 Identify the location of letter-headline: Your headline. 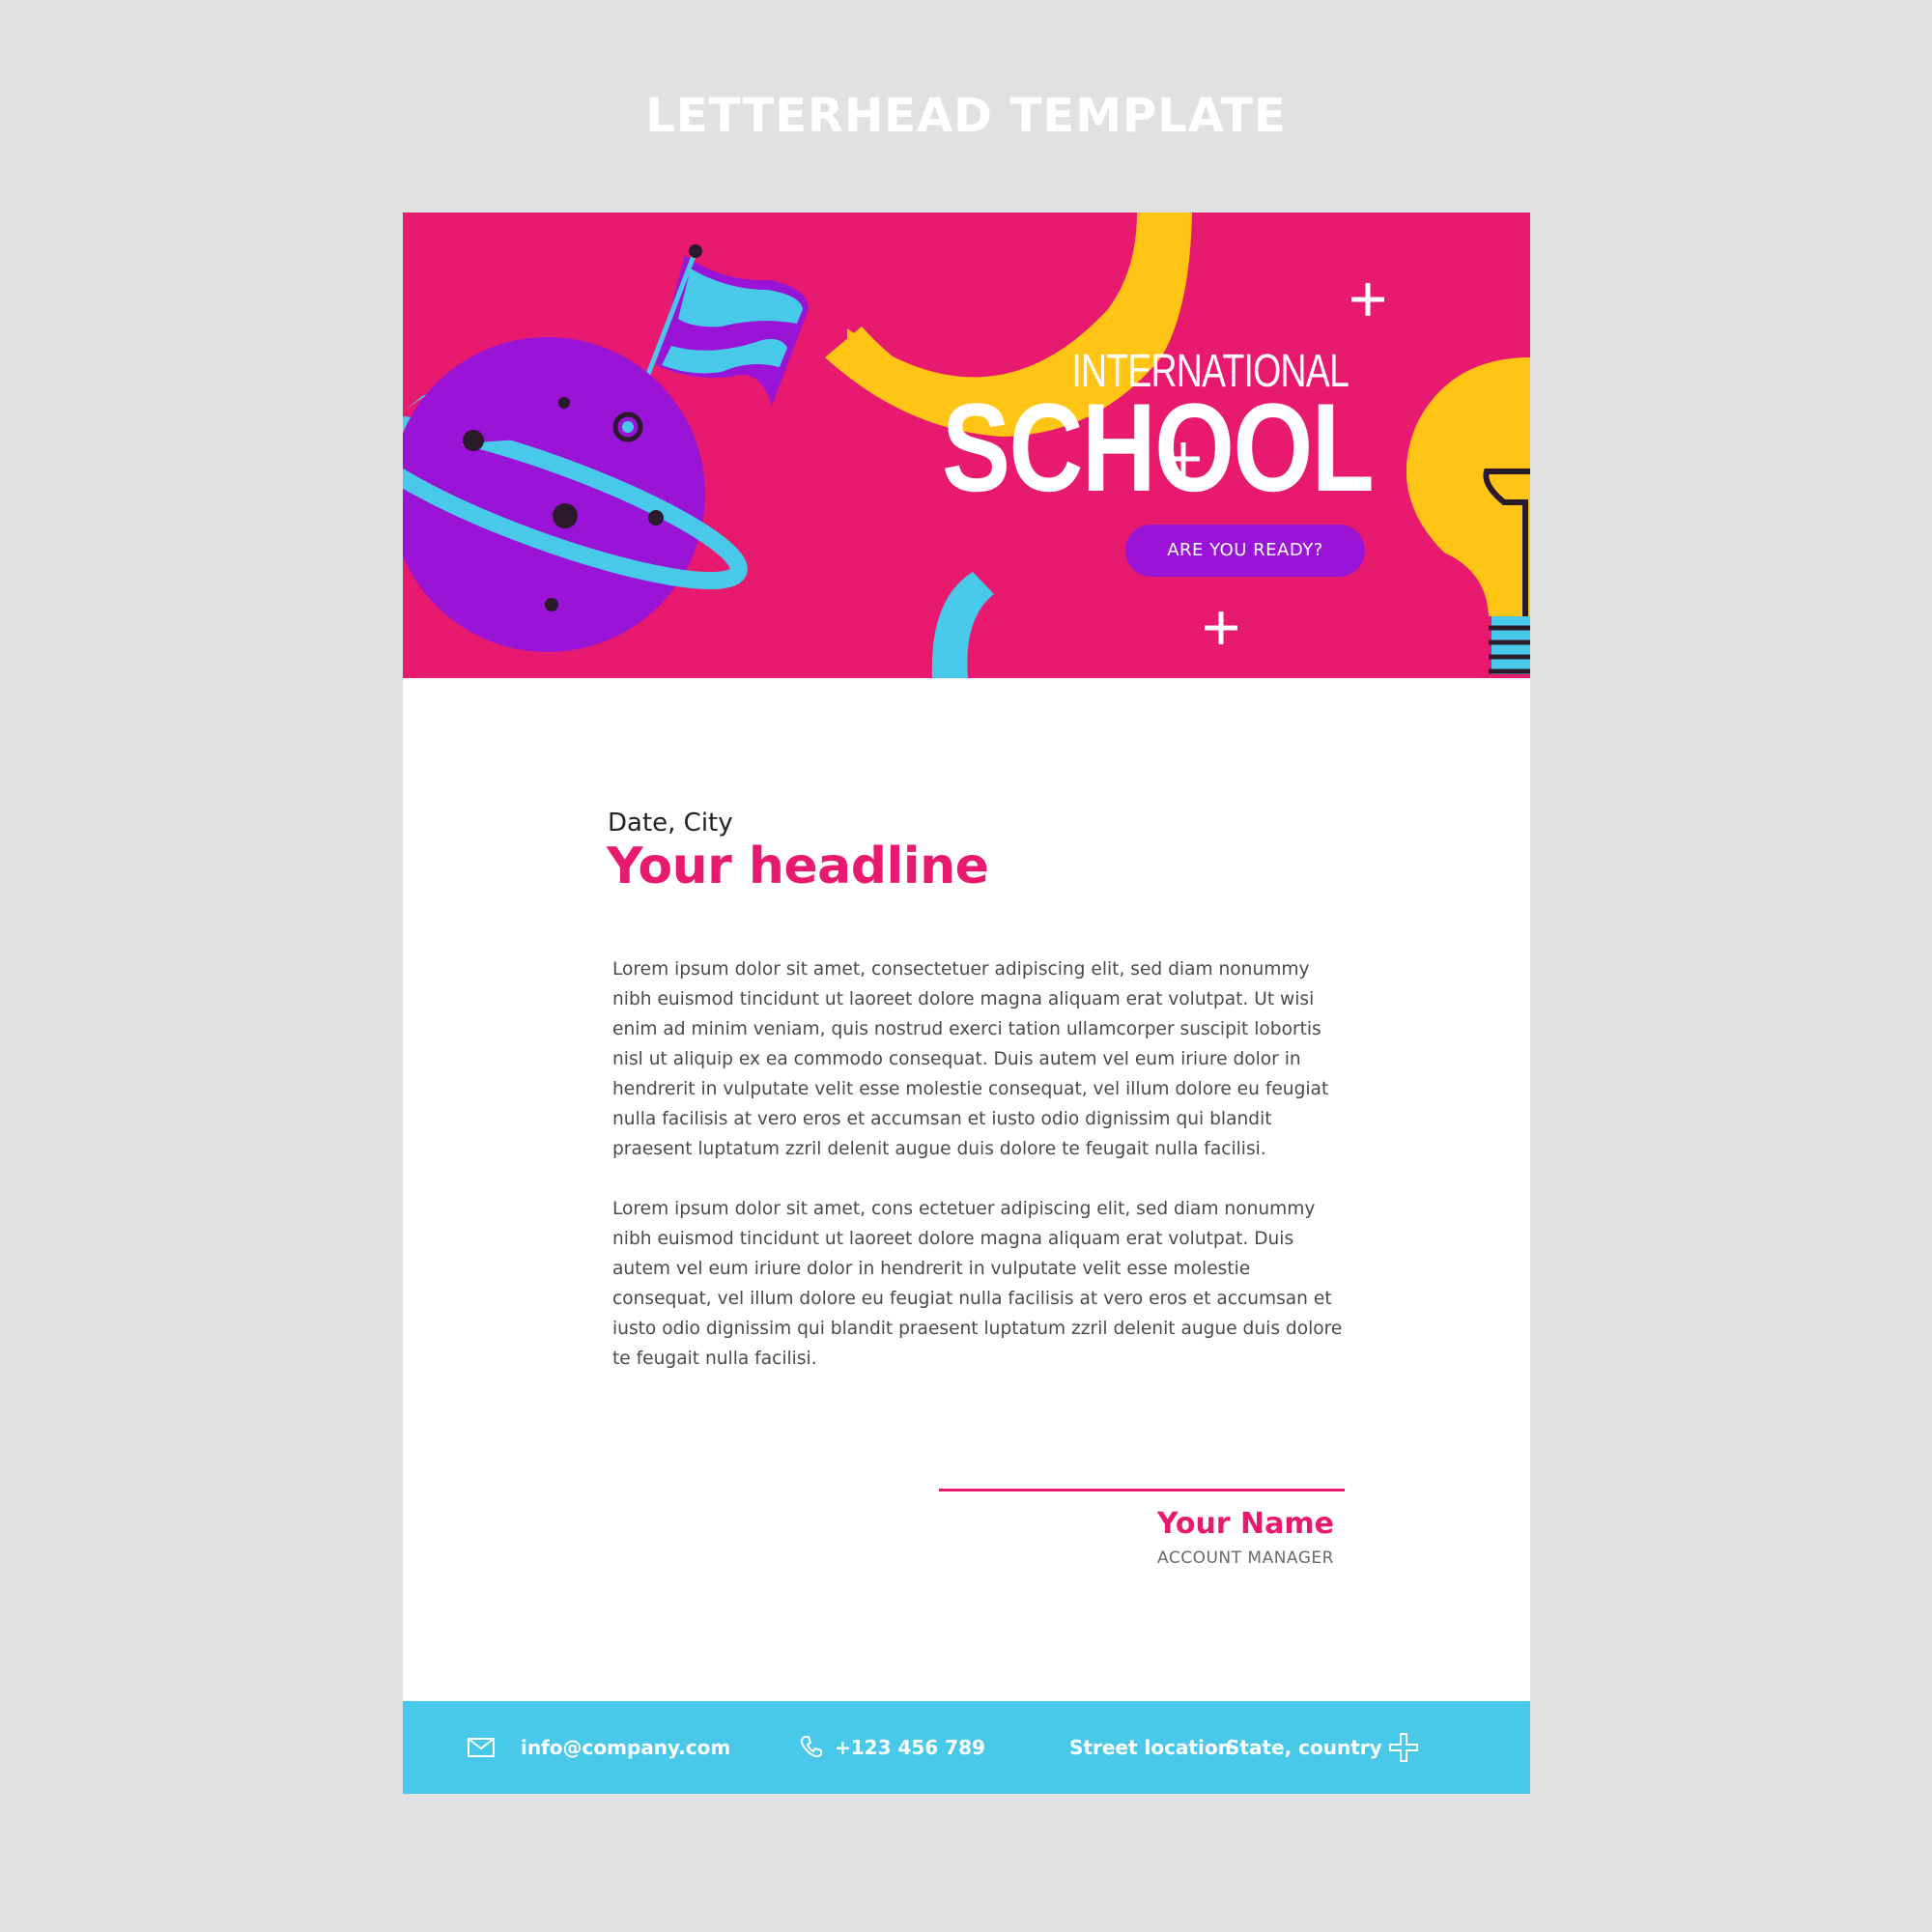
(798, 866).